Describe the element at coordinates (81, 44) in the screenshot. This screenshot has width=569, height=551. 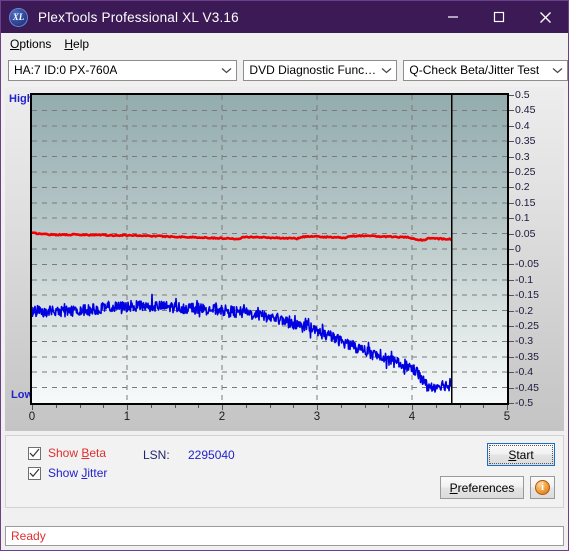
I see `menu-item-help-rest: elp` at that location.